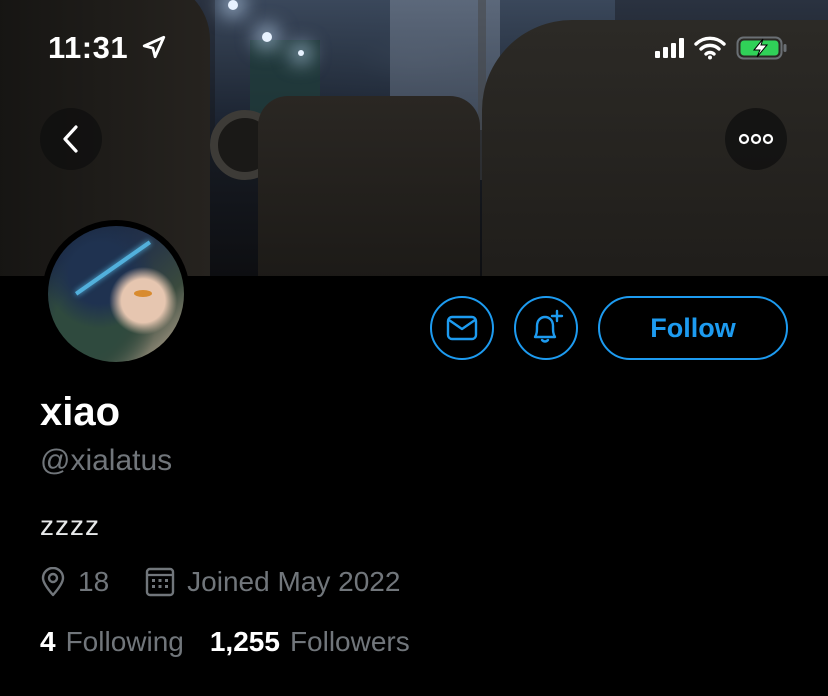 This screenshot has height=696, width=828. I want to click on location-arrow-icon, so click(154, 47).